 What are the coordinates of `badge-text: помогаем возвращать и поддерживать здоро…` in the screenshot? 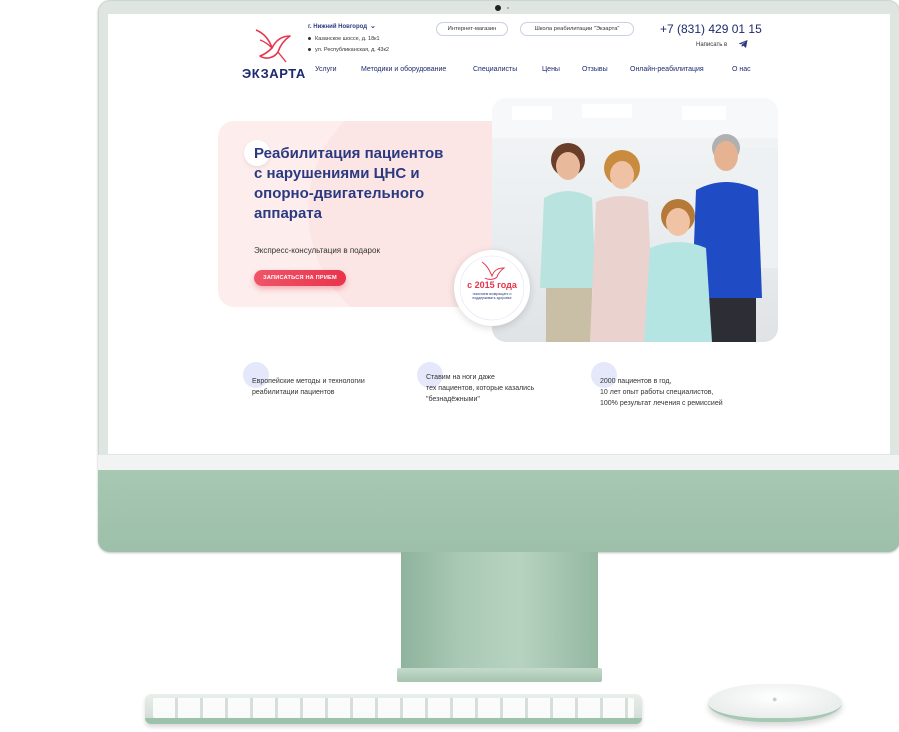 It's located at (492, 296).